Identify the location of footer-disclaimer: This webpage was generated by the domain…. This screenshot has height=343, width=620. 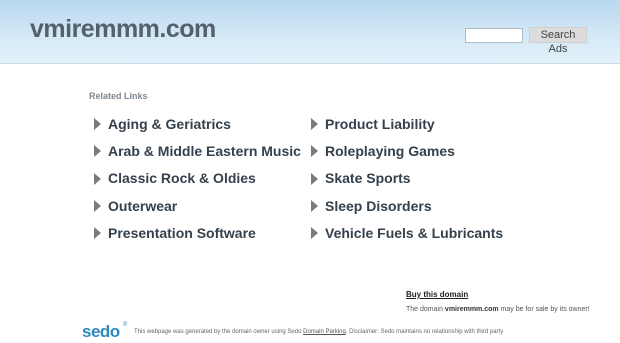
(365, 332).